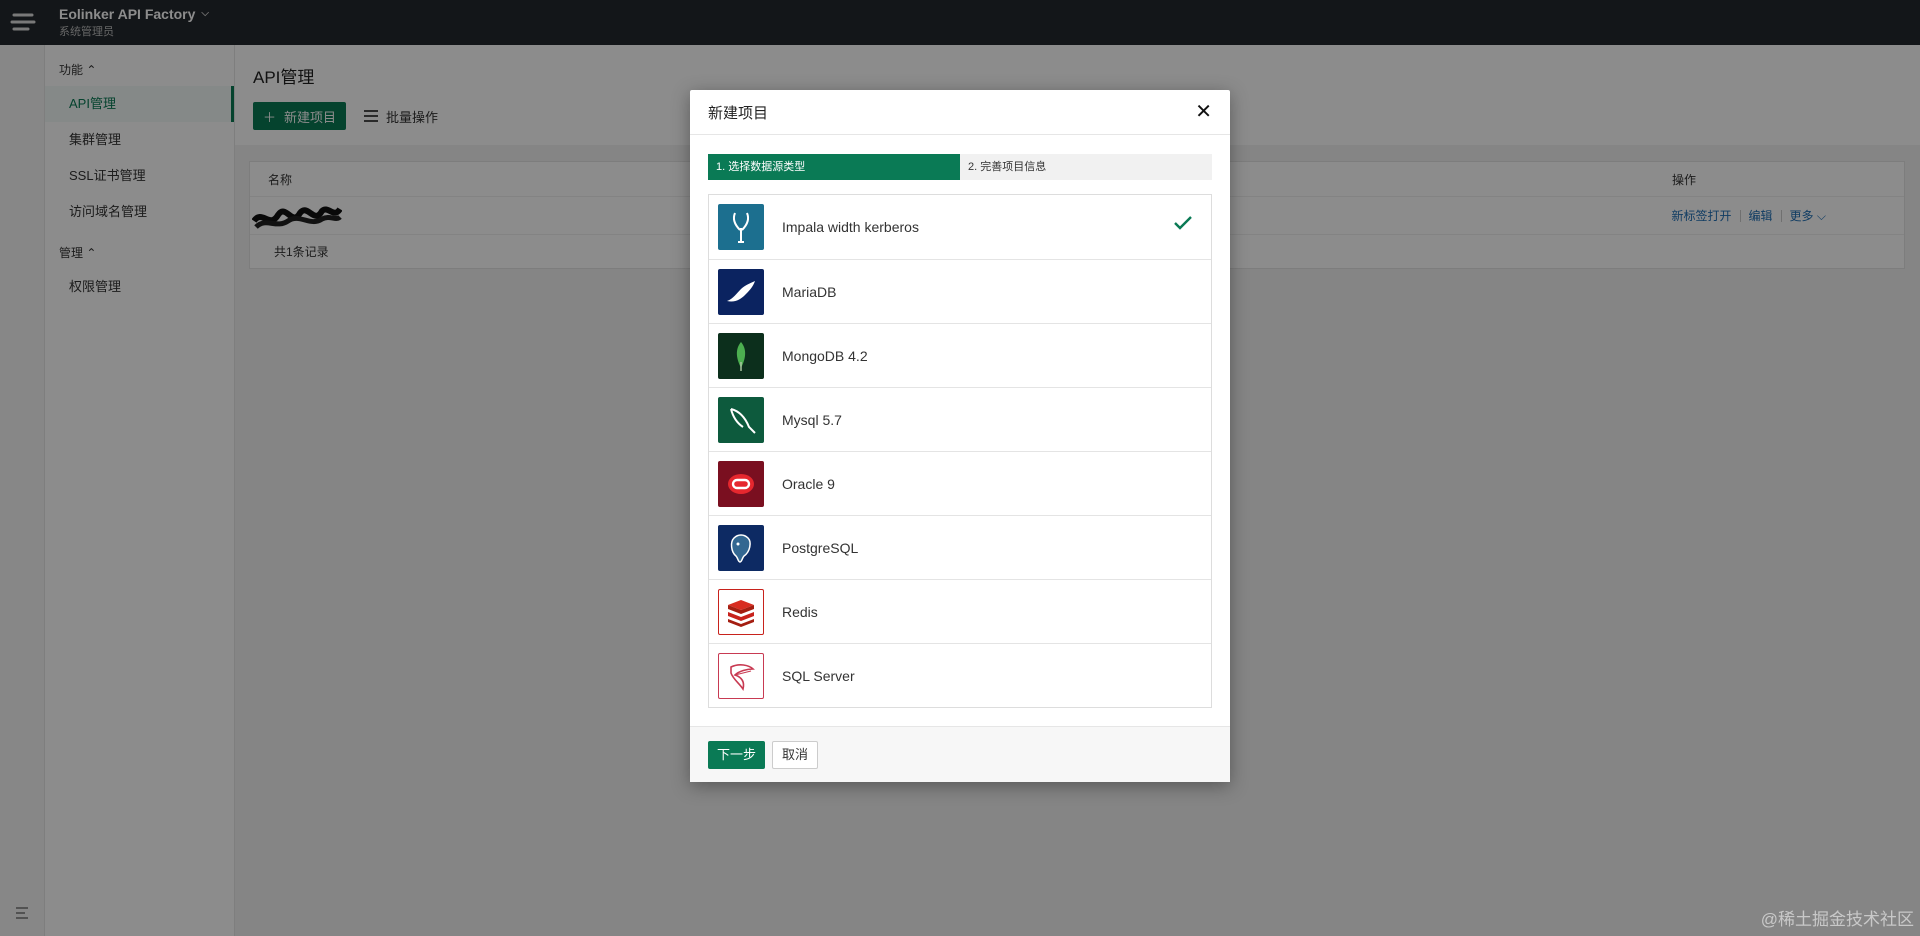  What do you see at coordinates (960, 483) in the screenshot?
I see `datasource-option-oracle: Oracle 9` at bounding box center [960, 483].